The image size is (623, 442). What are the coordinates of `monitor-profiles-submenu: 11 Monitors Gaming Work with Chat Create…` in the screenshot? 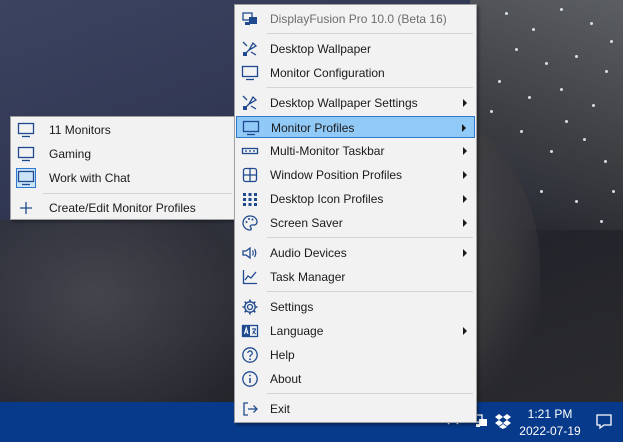 It's located at (123, 168).